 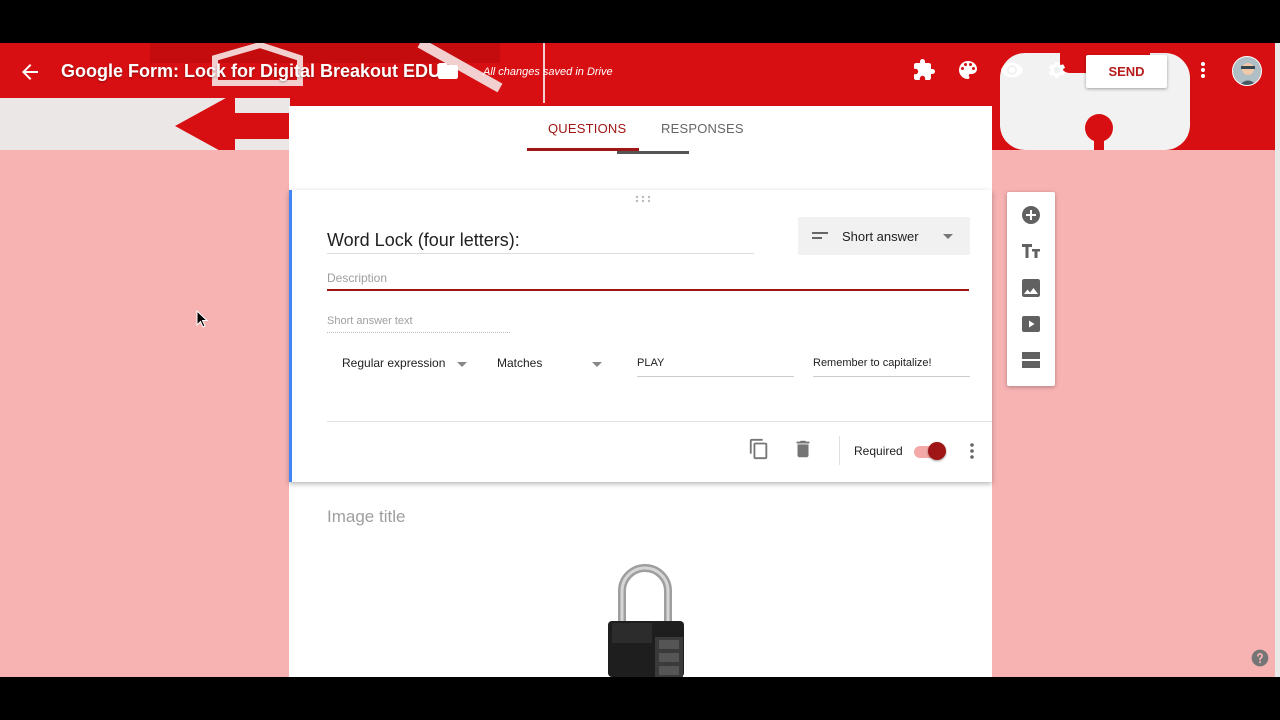 What do you see at coordinates (370, 321) in the screenshot?
I see `short-answer-preview: Short answer text` at bounding box center [370, 321].